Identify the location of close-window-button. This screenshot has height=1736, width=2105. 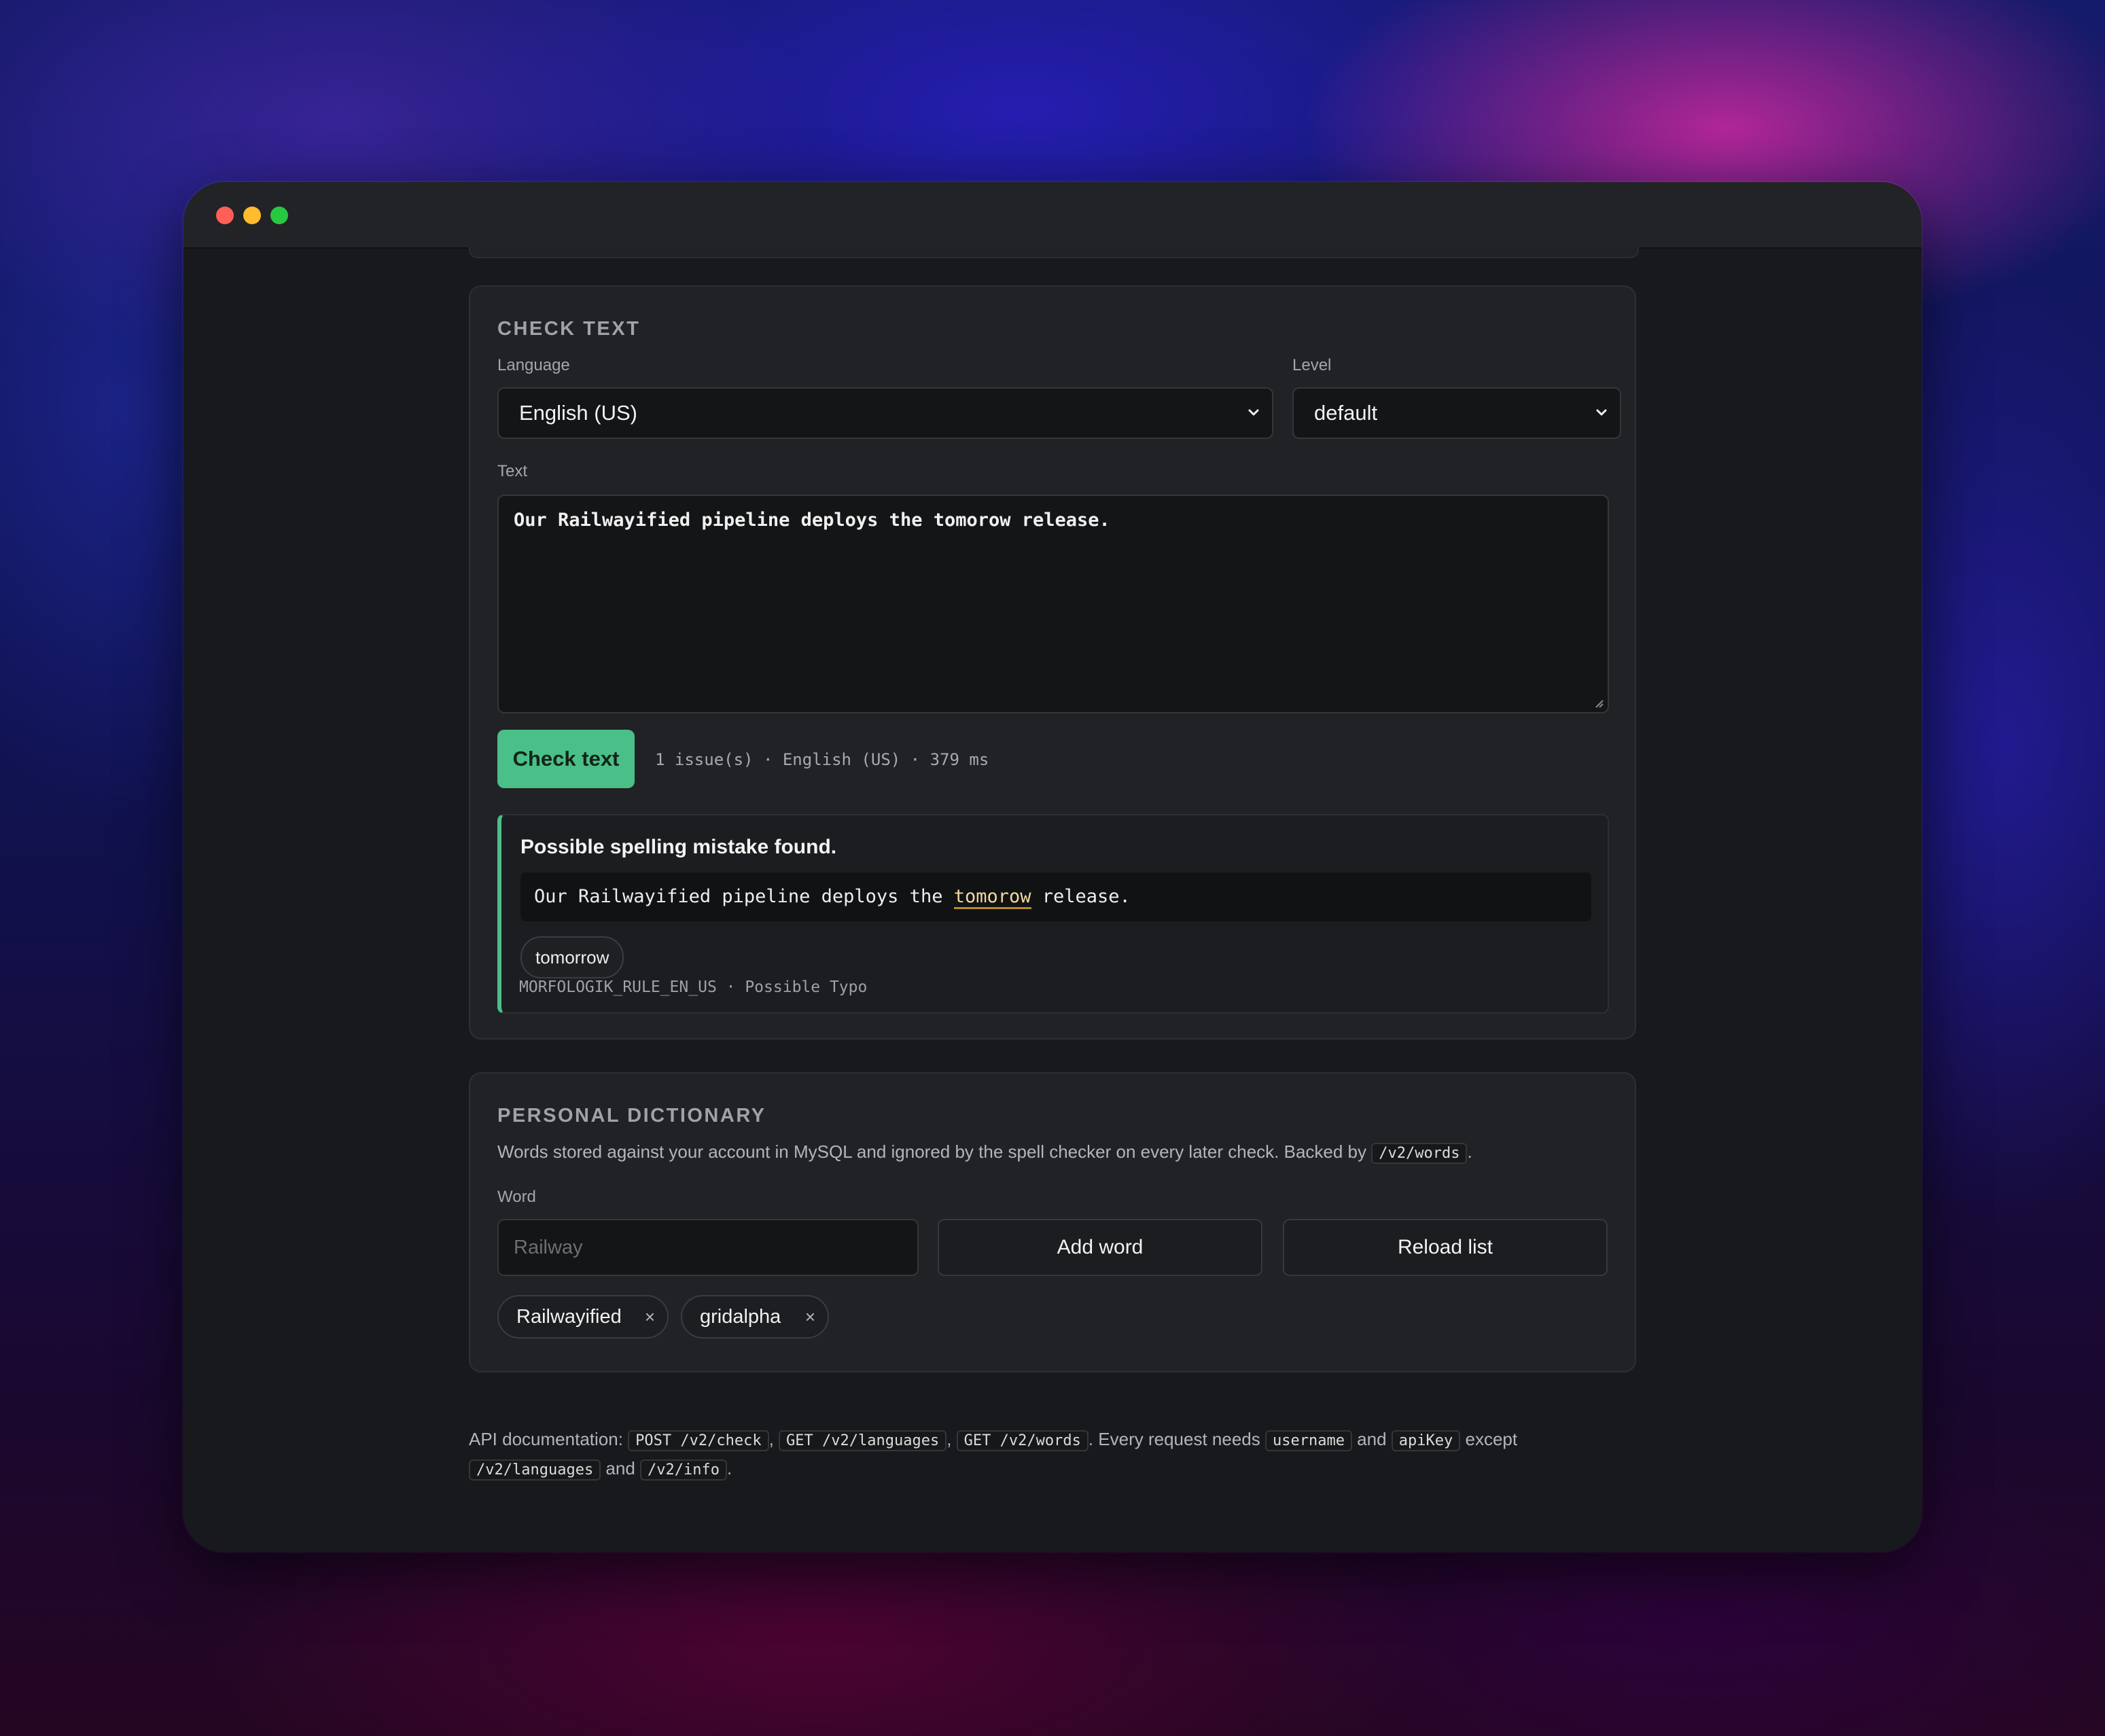
(225, 215).